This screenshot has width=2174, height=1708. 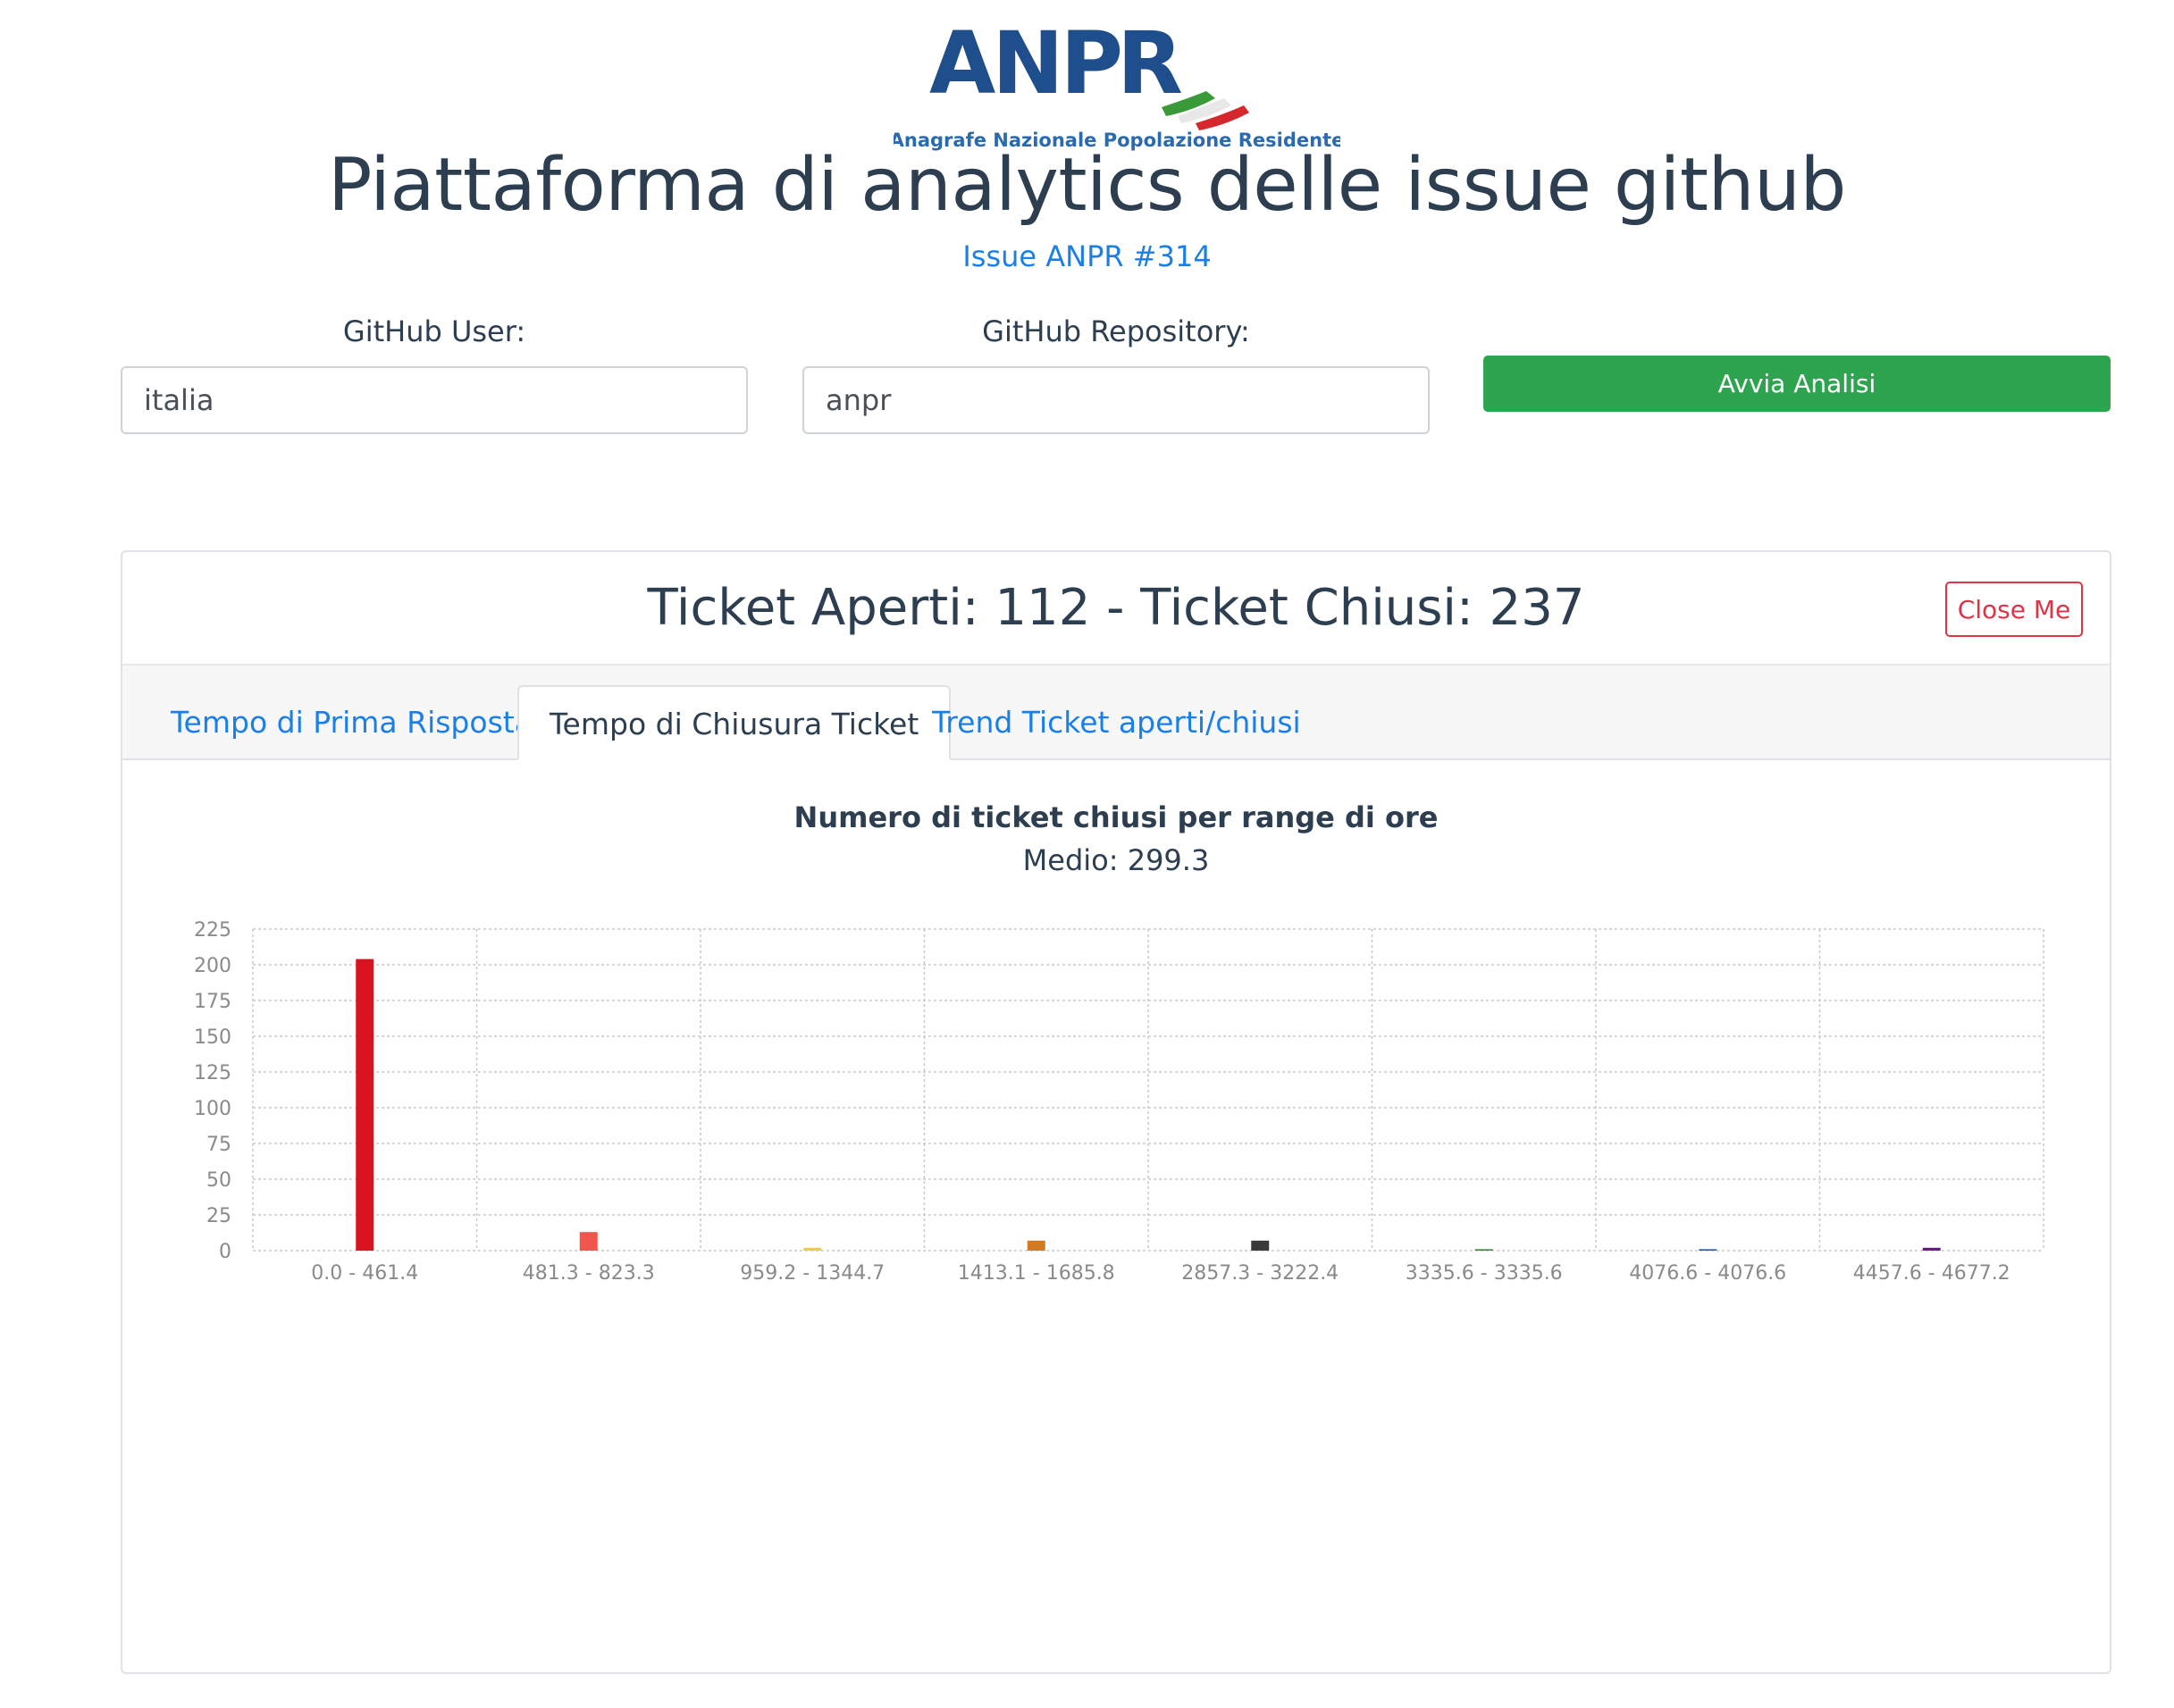 What do you see at coordinates (1149, 66) in the screenshot?
I see `svg-text: R` at bounding box center [1149, 66].